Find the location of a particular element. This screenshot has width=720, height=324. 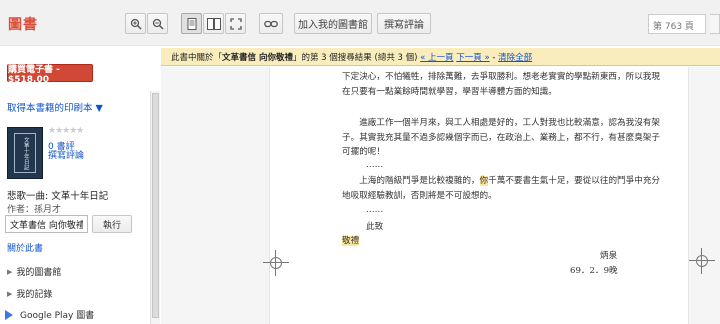

link-icon is located at coordinates (271, 23).